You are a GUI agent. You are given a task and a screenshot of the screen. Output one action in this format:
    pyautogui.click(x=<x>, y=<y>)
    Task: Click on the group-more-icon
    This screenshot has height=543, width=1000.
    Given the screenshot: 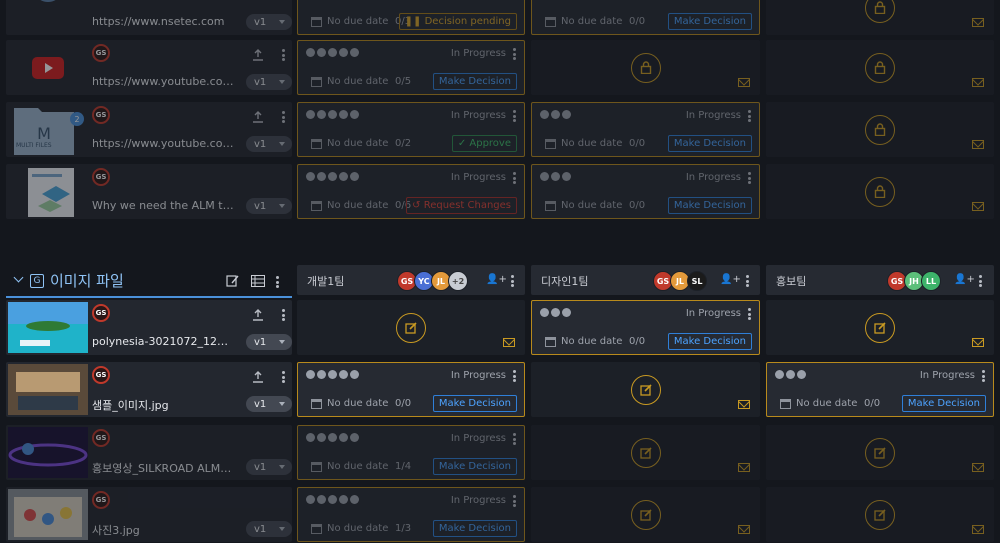 What is the action you would take?
    pyautogui.click(x=277, y=282)
    